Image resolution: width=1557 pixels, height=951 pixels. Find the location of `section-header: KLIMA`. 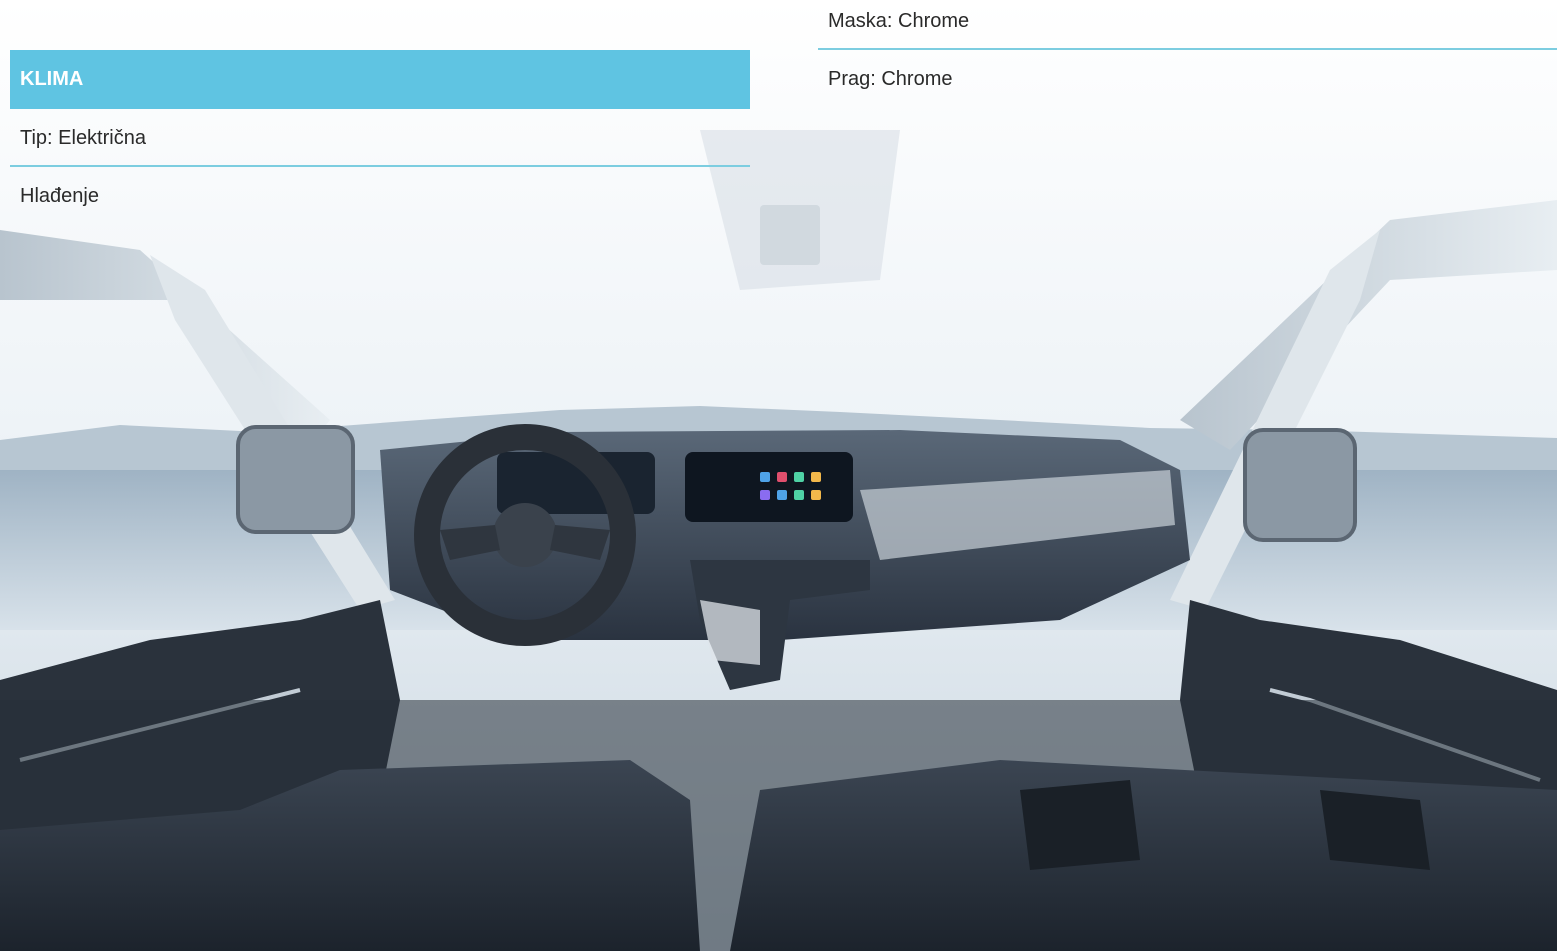

section-header: KLIMA is located at coordinates (380, 79).